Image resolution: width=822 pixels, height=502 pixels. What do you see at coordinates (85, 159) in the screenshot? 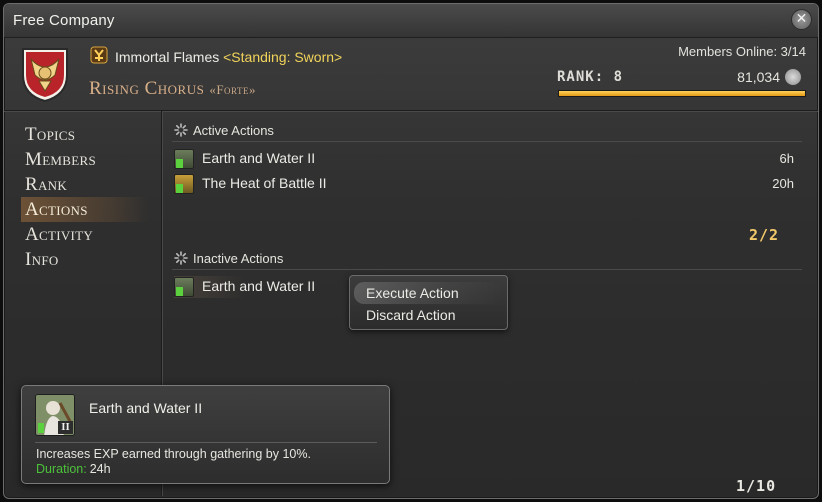
I see `nav-item-members: Members` at bounding box center [85, 159].